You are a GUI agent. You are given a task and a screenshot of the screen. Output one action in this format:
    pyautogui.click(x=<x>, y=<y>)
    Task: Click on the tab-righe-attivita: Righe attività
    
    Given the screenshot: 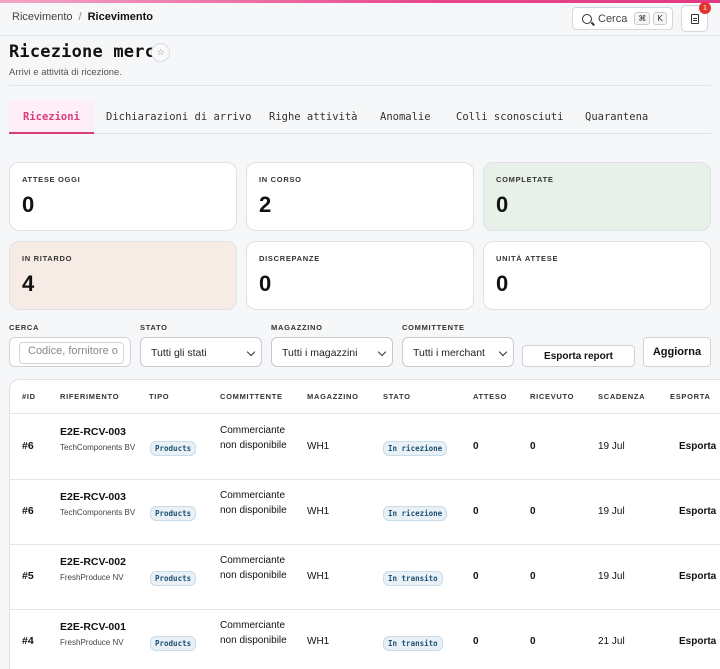 What is the action you would take?
    pyautogui.click(x=313, y=117)
    